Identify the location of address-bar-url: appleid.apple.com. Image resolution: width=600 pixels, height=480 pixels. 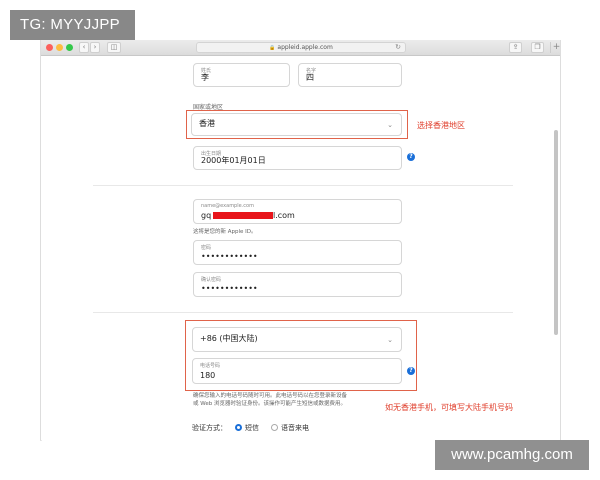
(305, 47).